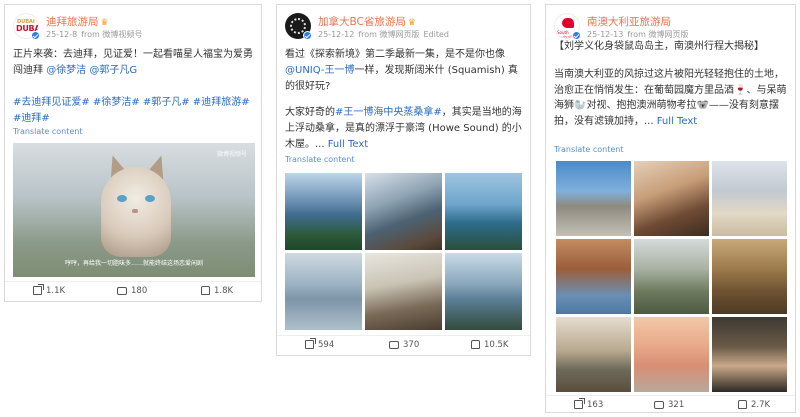  What do you see at coordinates (320, 70) in the screenshot?
I see `mention-link: @UNIQ-王一博` at bounding box center [320, 70].